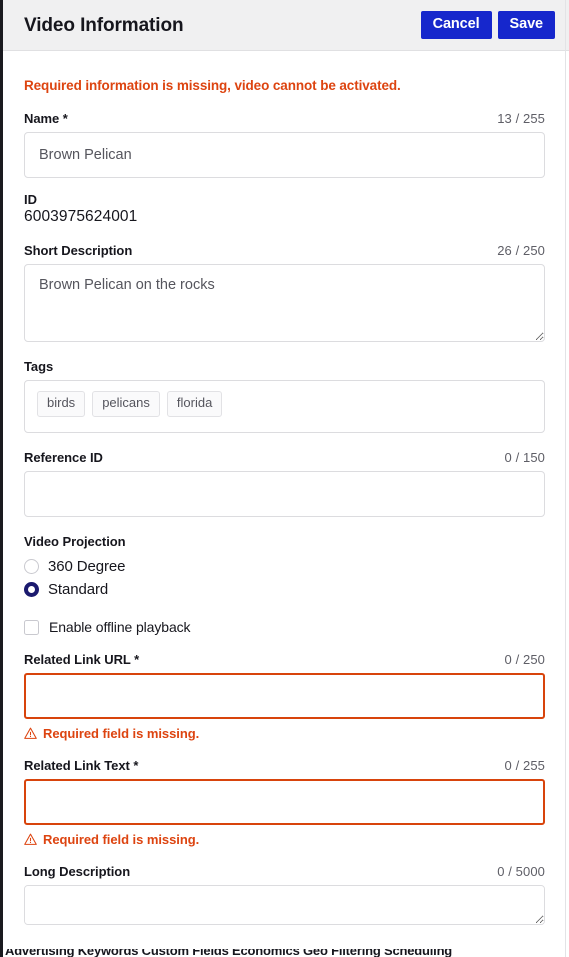  I want to click on related-link-text-input, so click(284, 802).